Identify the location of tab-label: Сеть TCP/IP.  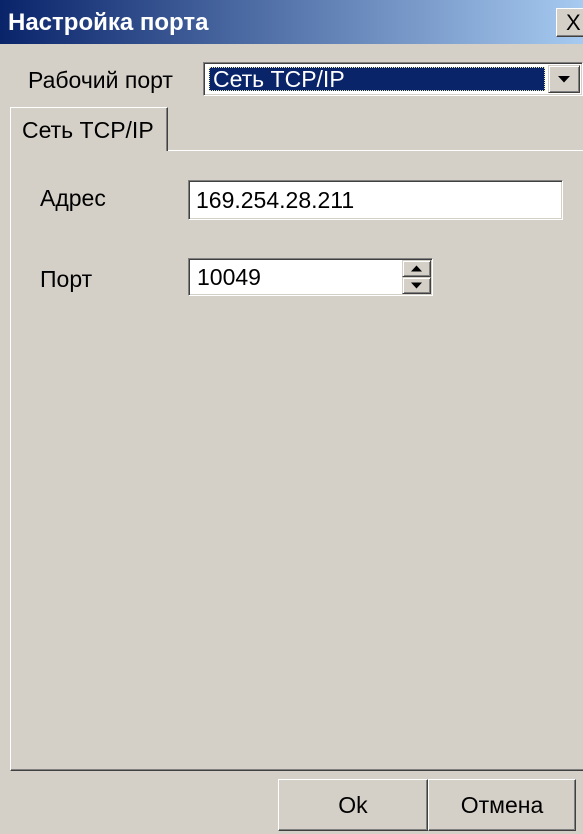
(88, 130).